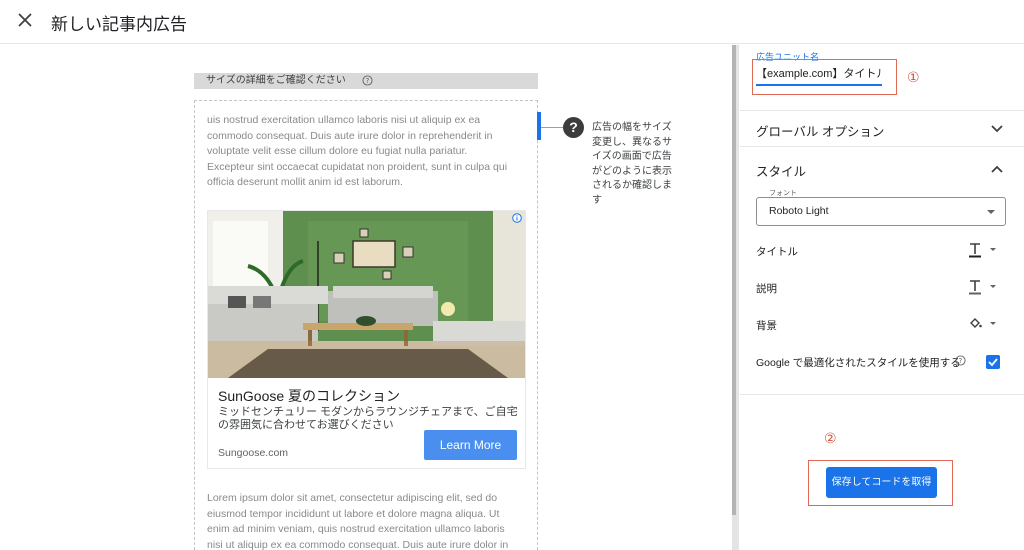  I want to click on title-style-label: タイトル, so click(777, 252).